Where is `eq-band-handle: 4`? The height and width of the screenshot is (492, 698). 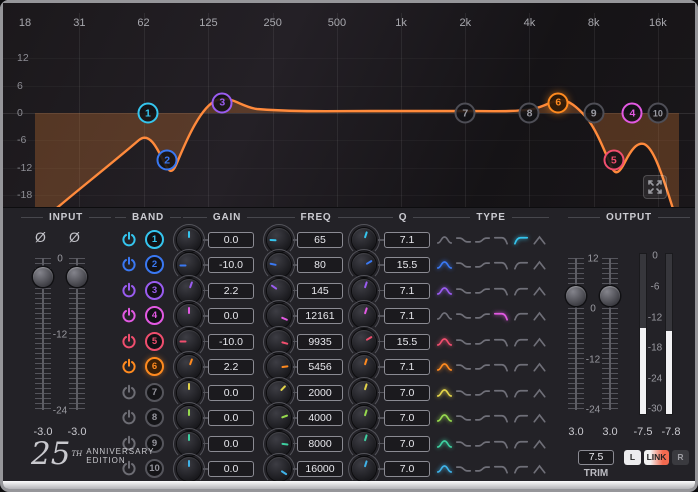
eq-band-handle: 4 is located at coordinates (632, 113).